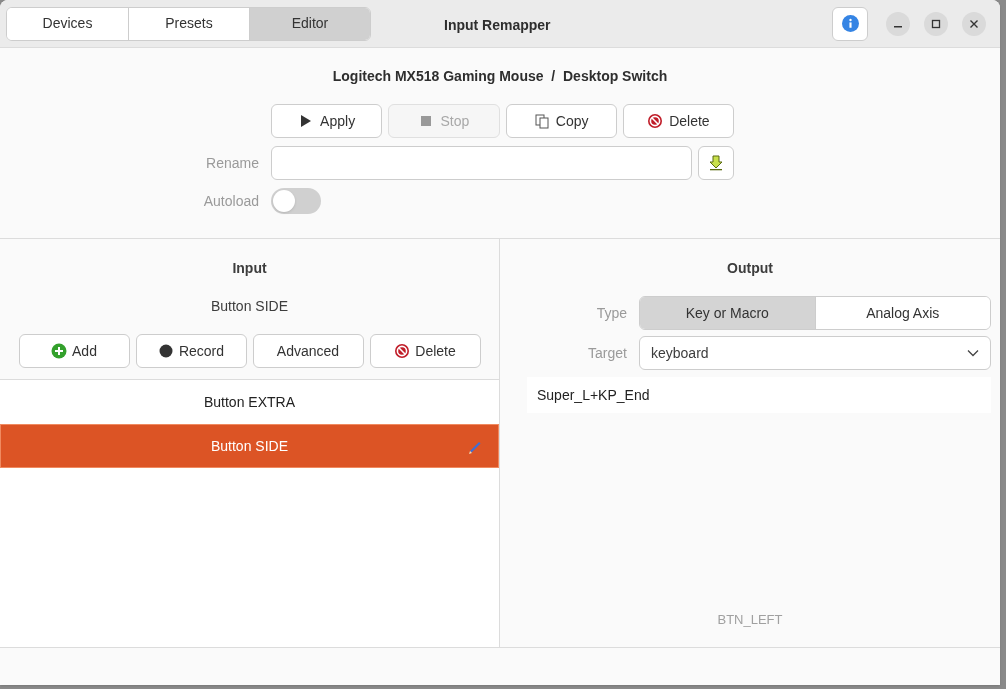  Describe the element at coordinates (750, 268) in the screenshot. I see `output-heading: Output` at that location.